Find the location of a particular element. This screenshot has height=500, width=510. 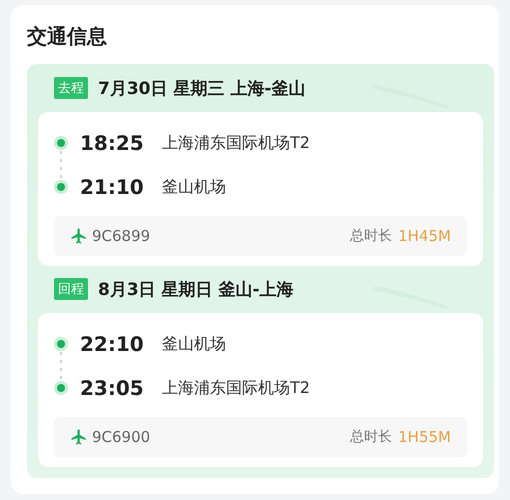

trip-date: 8月3日 星期日 釜山-上海 is located at coordinates (196, 289).